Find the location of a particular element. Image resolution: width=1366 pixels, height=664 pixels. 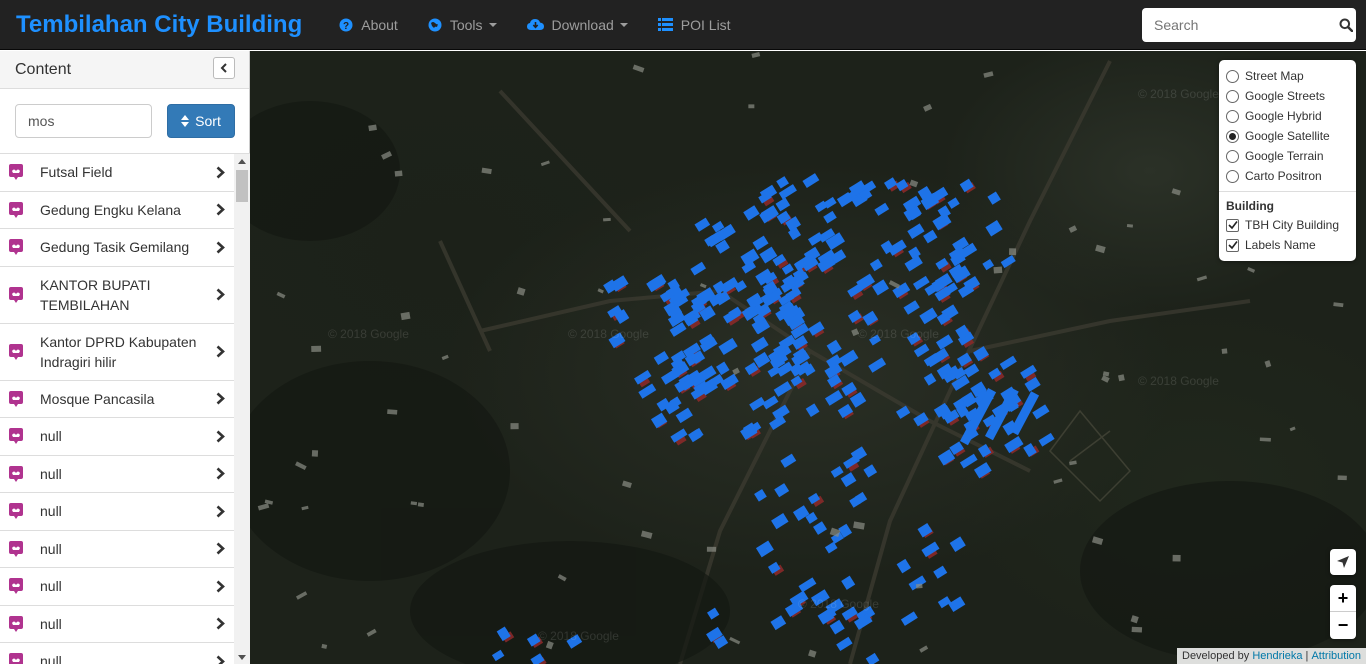

overlay-option: TBH City Building is located at coordinates (1288, 225).